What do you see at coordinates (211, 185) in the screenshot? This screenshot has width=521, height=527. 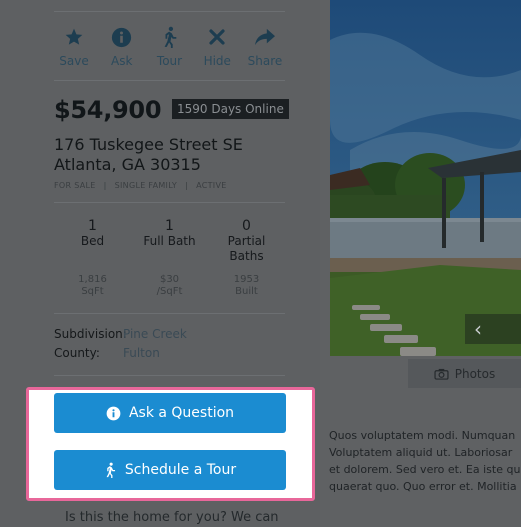 I see `tag-active: ACTIVE` at bounding box center [211, 185].